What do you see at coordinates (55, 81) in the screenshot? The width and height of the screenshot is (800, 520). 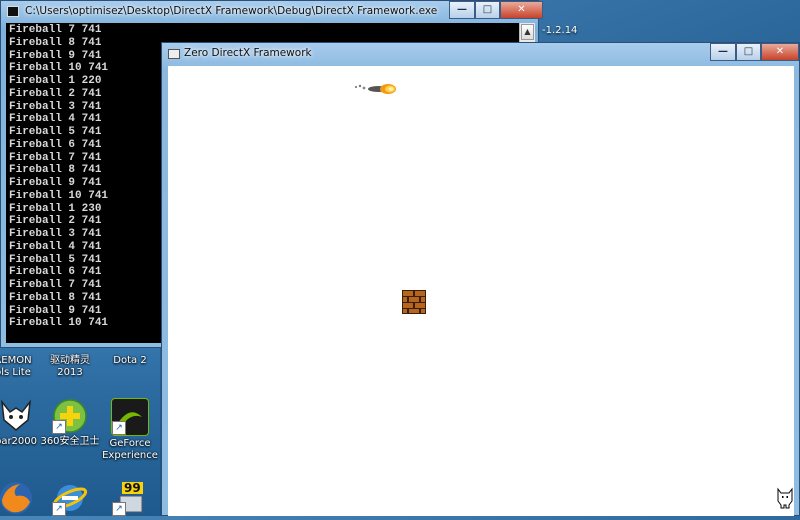 I see `console-line: Fireball 1 220` at bounding box center [55, 81].